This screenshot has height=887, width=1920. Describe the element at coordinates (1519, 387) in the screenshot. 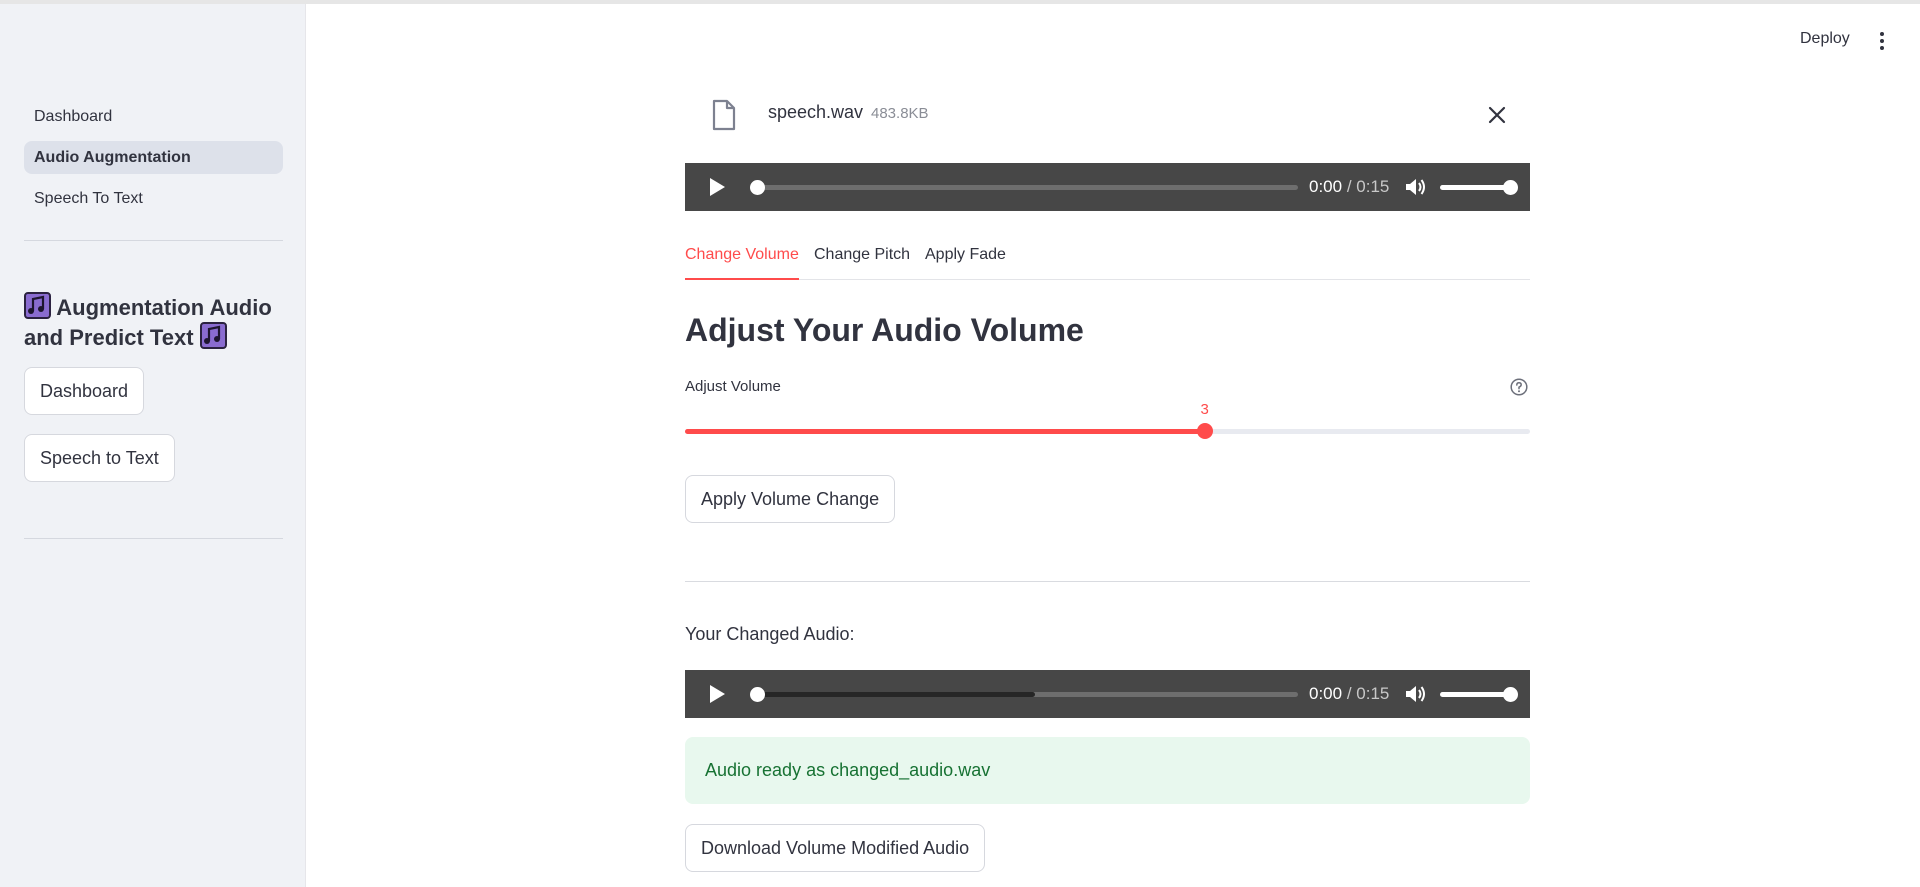

I see `help-icon` at that location.